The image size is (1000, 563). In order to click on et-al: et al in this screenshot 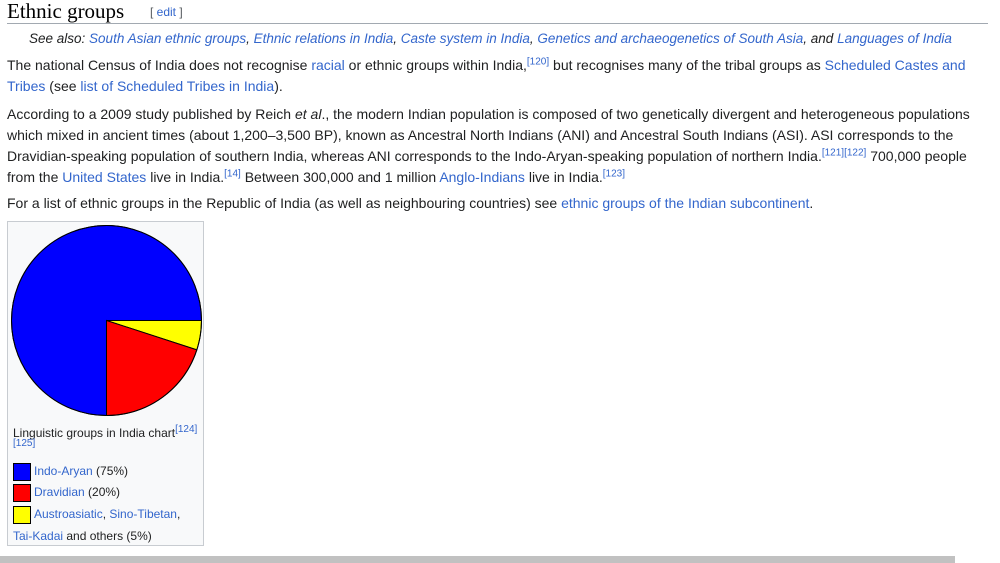, I will do `click(308, 114)`.